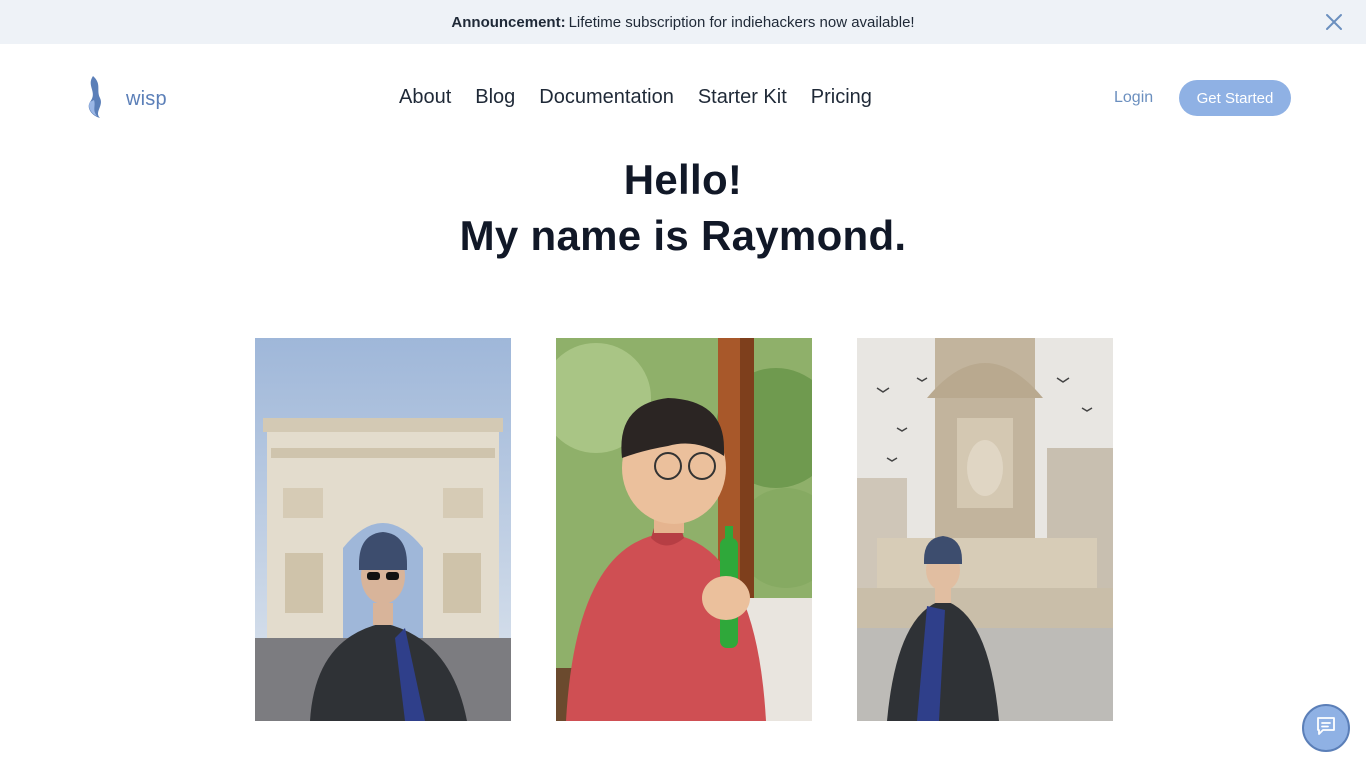 The width and height of the screenshot is (1366, 768). What do you see at coordinates (742, 97) in the screenshot?
I see `nav-starter-kit: Starter Kit` at bounding box center [742, 97].